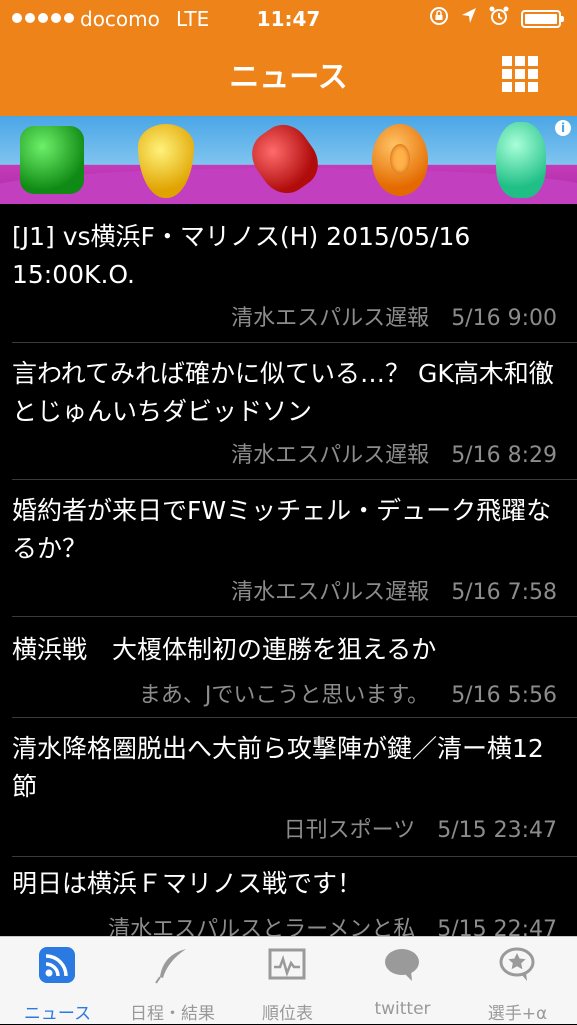  I want to click on header-bar: docomo LTE 11:47 ニュース, so click(288, 58).